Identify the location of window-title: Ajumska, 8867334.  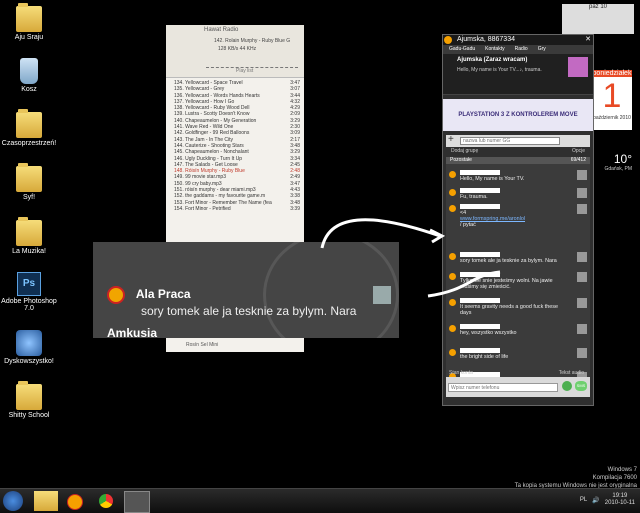
(486, 39).